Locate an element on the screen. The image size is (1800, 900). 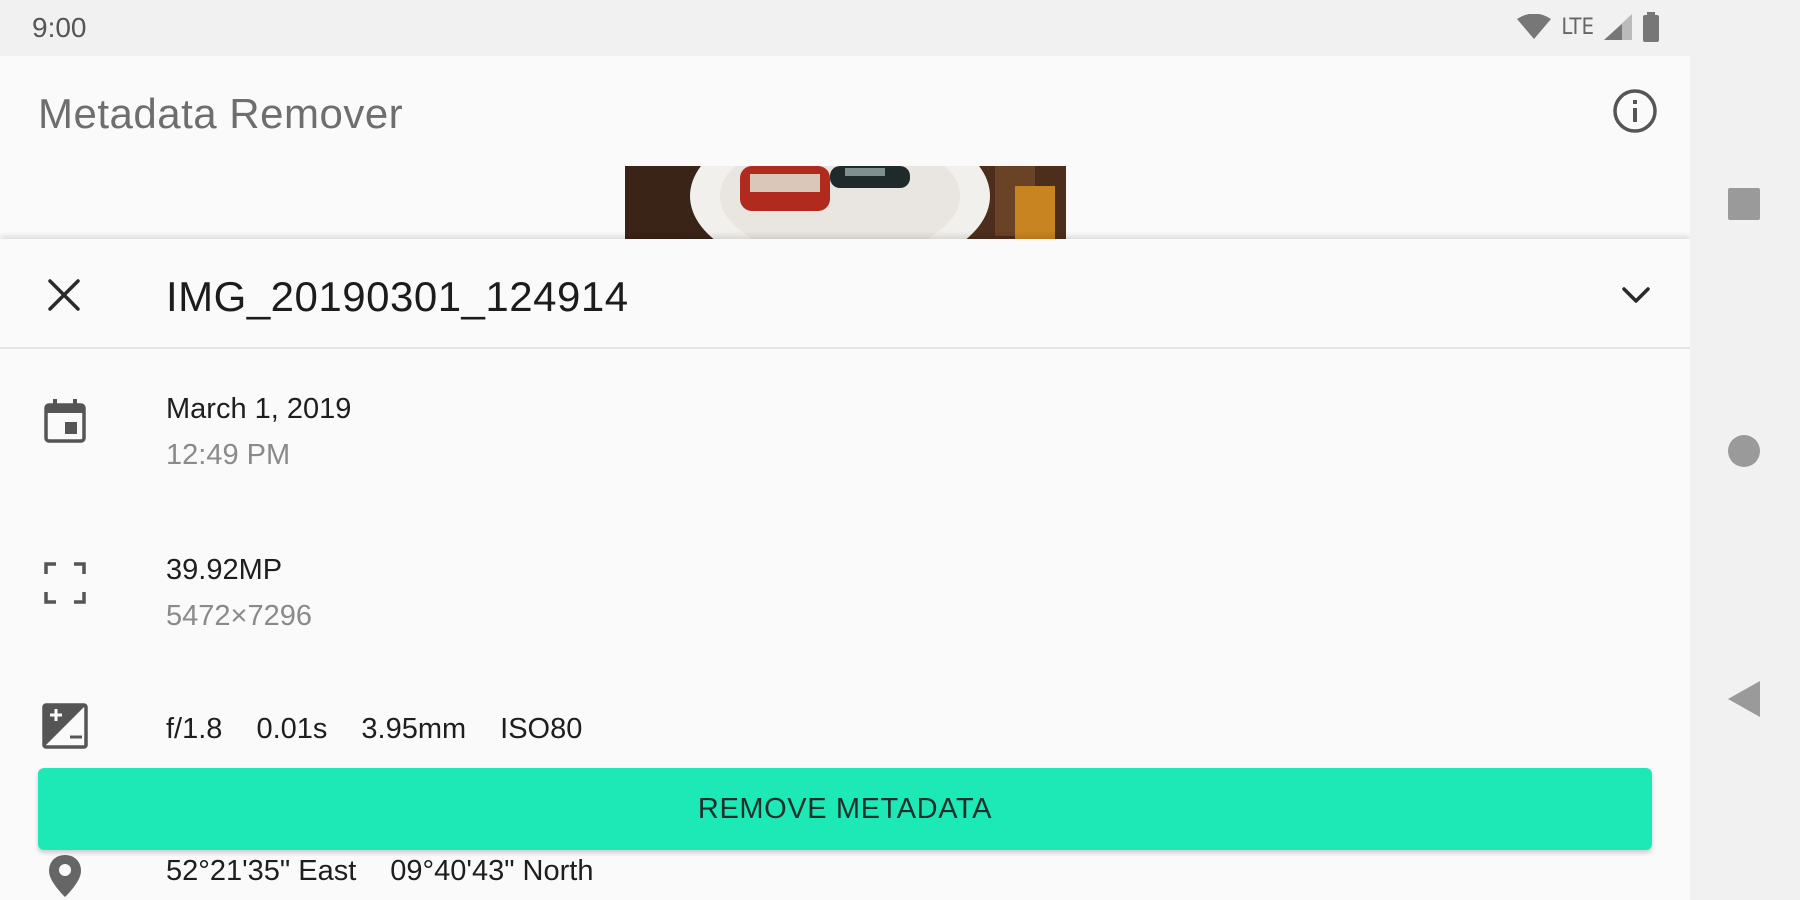
fullscreen-icon is located at coordinates (65, 583).